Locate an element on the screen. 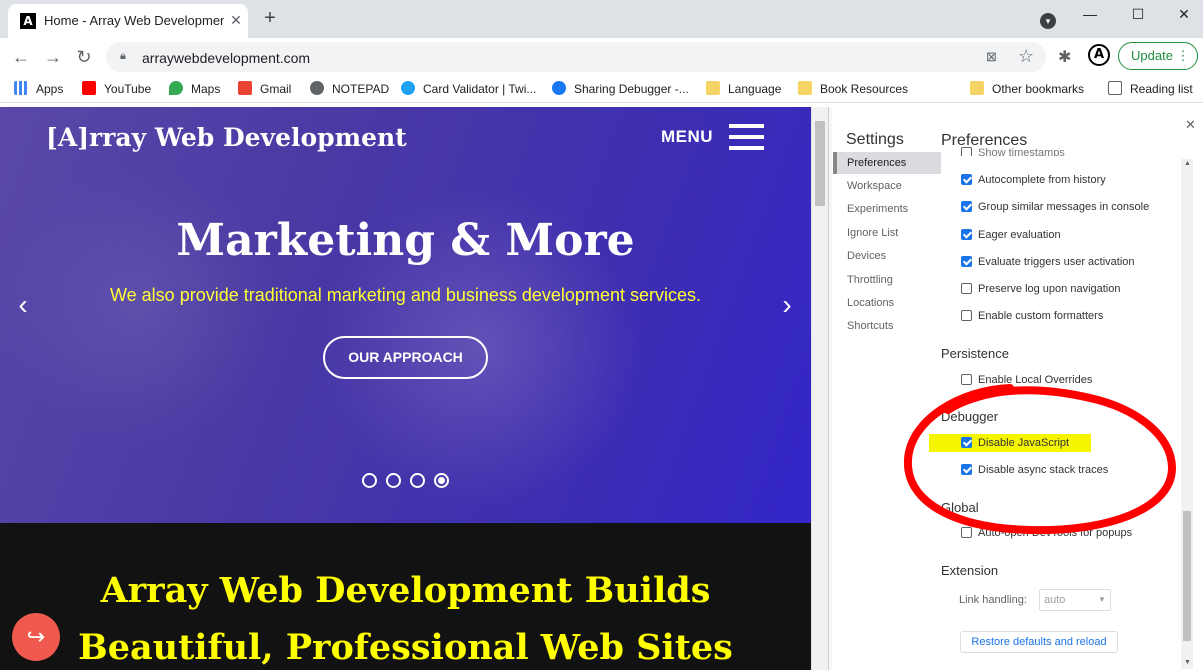  bookmark-youtube: YouTube is located at coordinates (116, 89).